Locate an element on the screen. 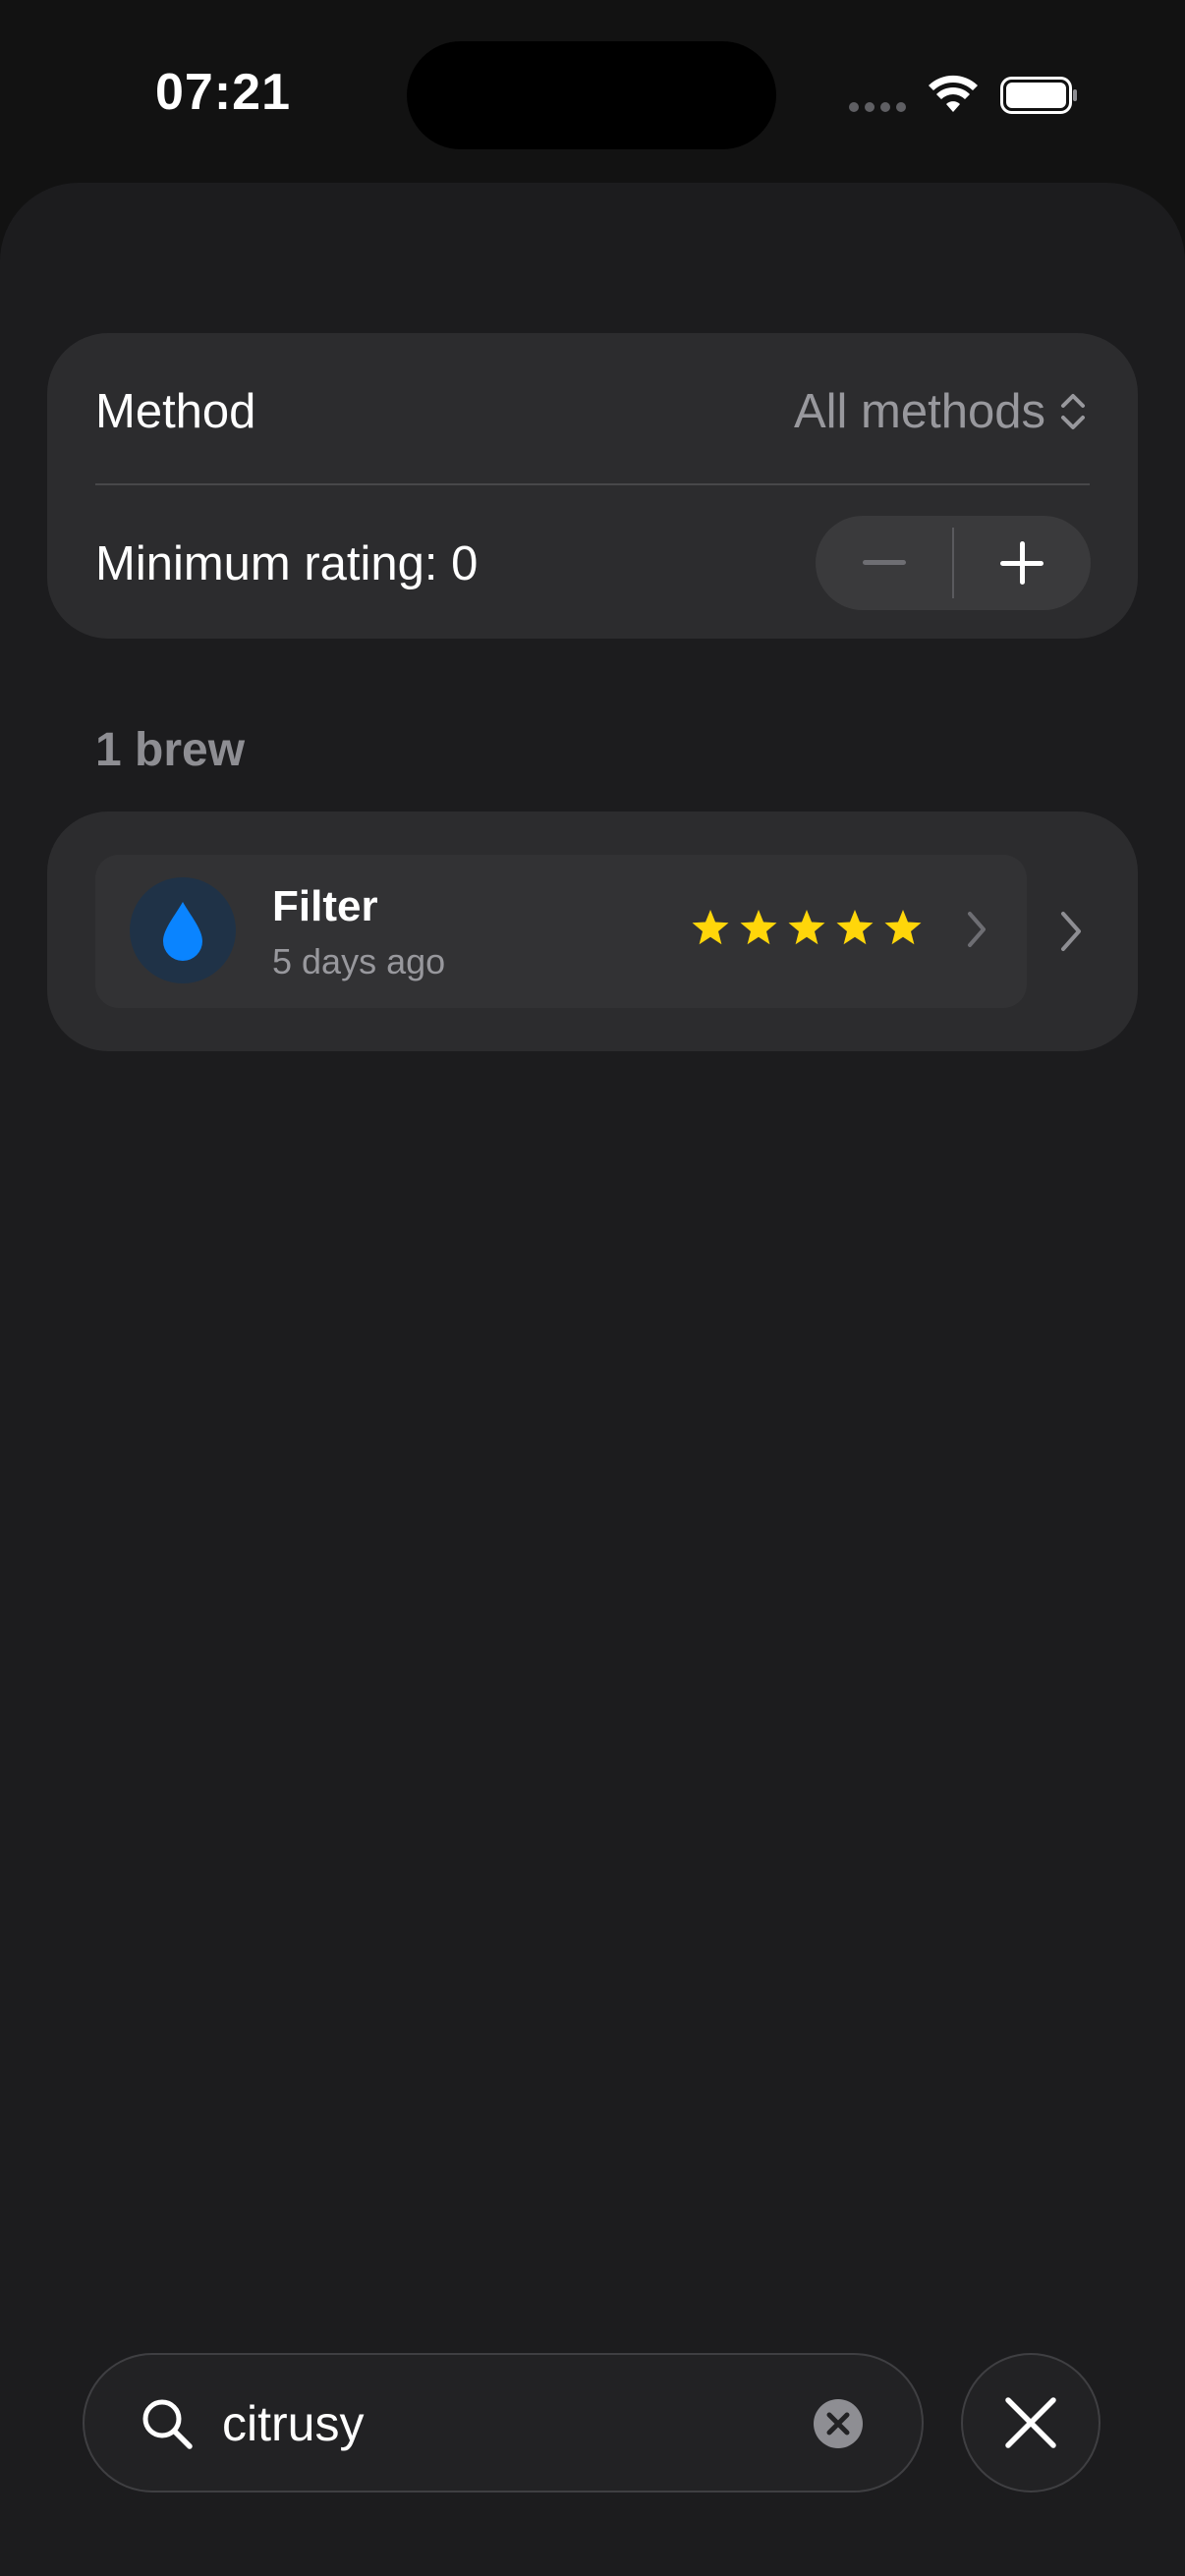 This screenshot has width=1185, height=2576. divider is located at coordinates (592, 484).